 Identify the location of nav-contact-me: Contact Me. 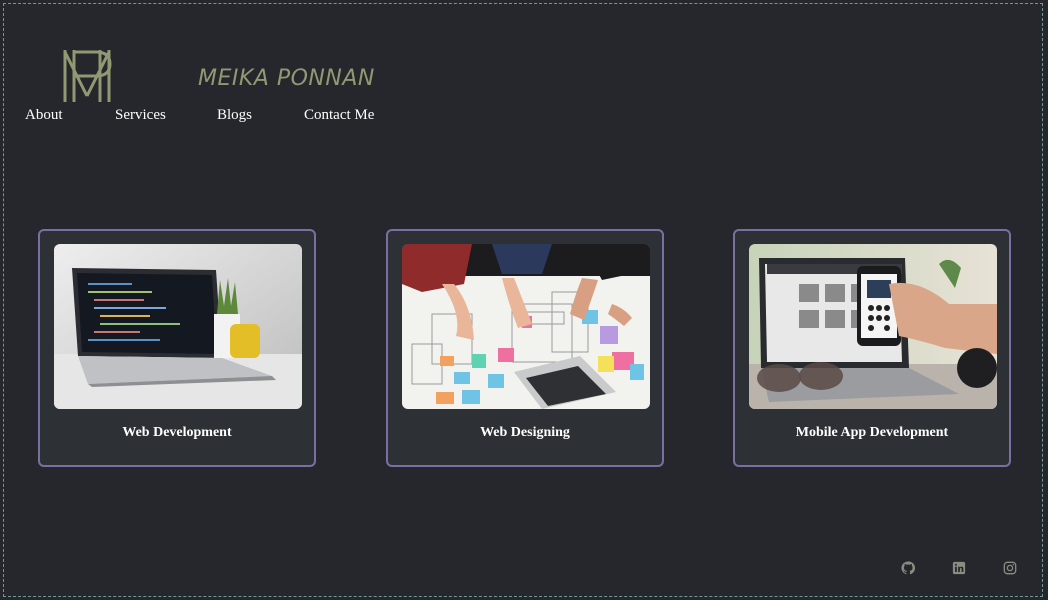
(339, 115).